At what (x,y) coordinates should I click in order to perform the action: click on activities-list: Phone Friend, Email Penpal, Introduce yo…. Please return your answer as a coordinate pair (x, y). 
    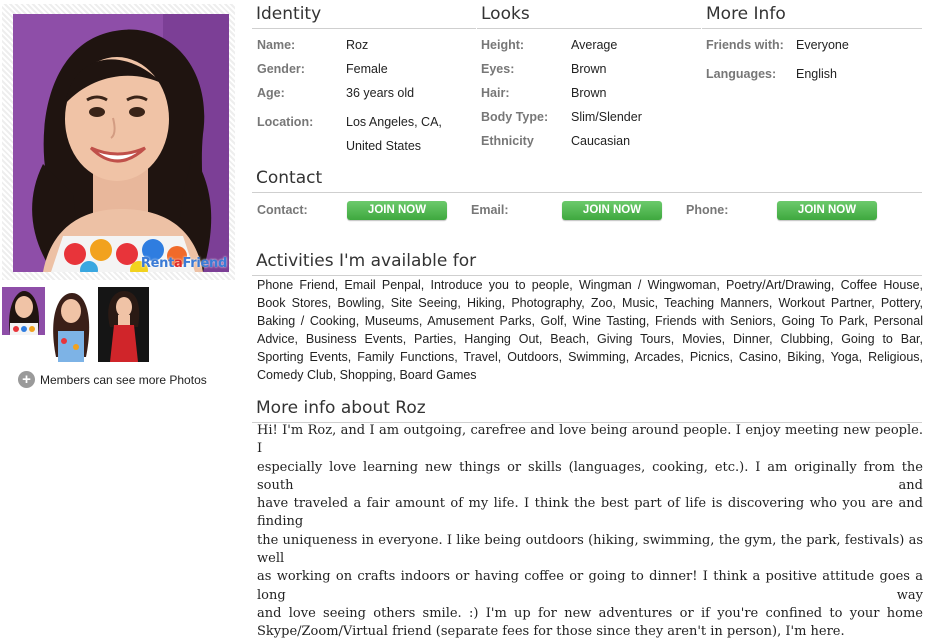
    Looking at the image, I should click on (590, 330).